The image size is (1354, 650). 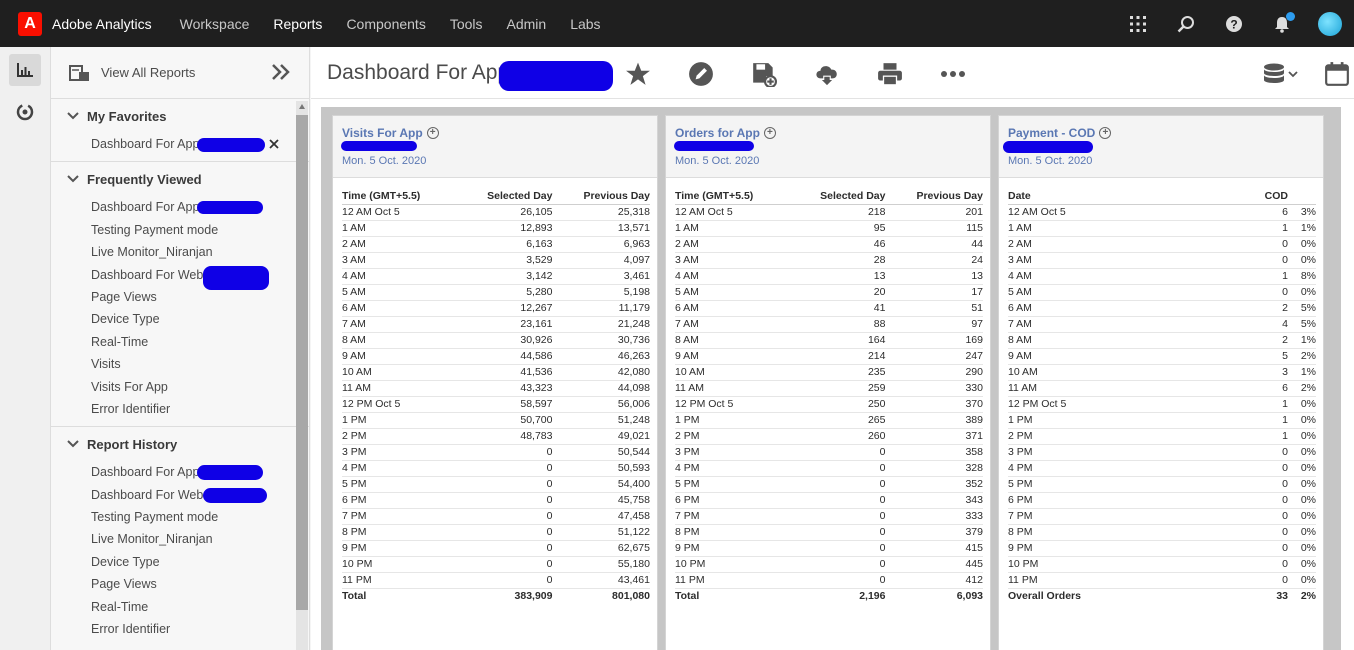 What do you see at coordinates (496, 276) in the screenshot?
I see `table-row: 4 AM 3,142 3,461` at bounding box center [496, 276].